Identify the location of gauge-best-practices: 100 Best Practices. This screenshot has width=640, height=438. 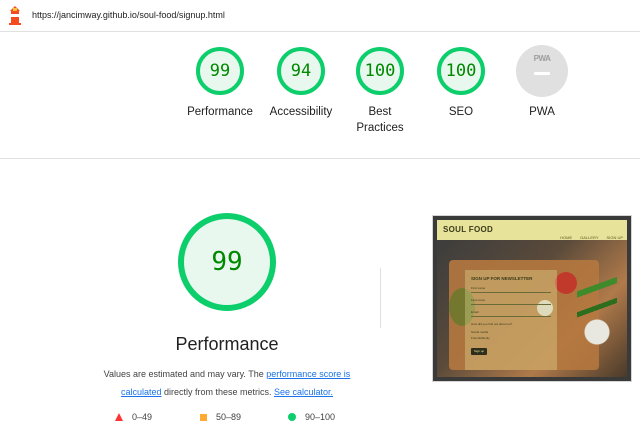
(380, 91).